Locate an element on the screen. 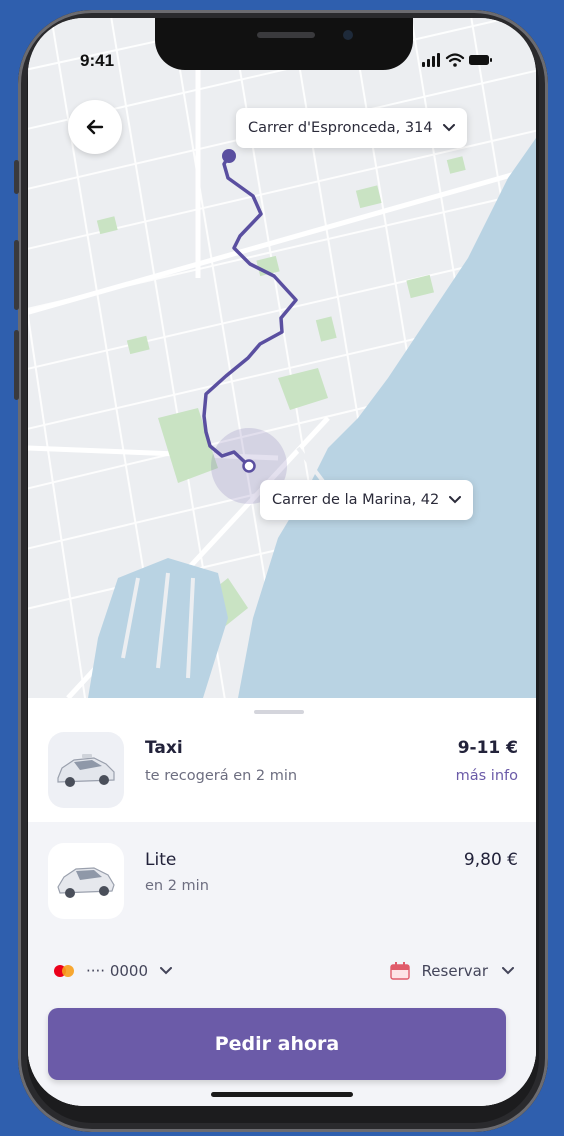 The height and width of the screenshot is (1136, 564). home-indicator is located at coordinates (282, 1094).